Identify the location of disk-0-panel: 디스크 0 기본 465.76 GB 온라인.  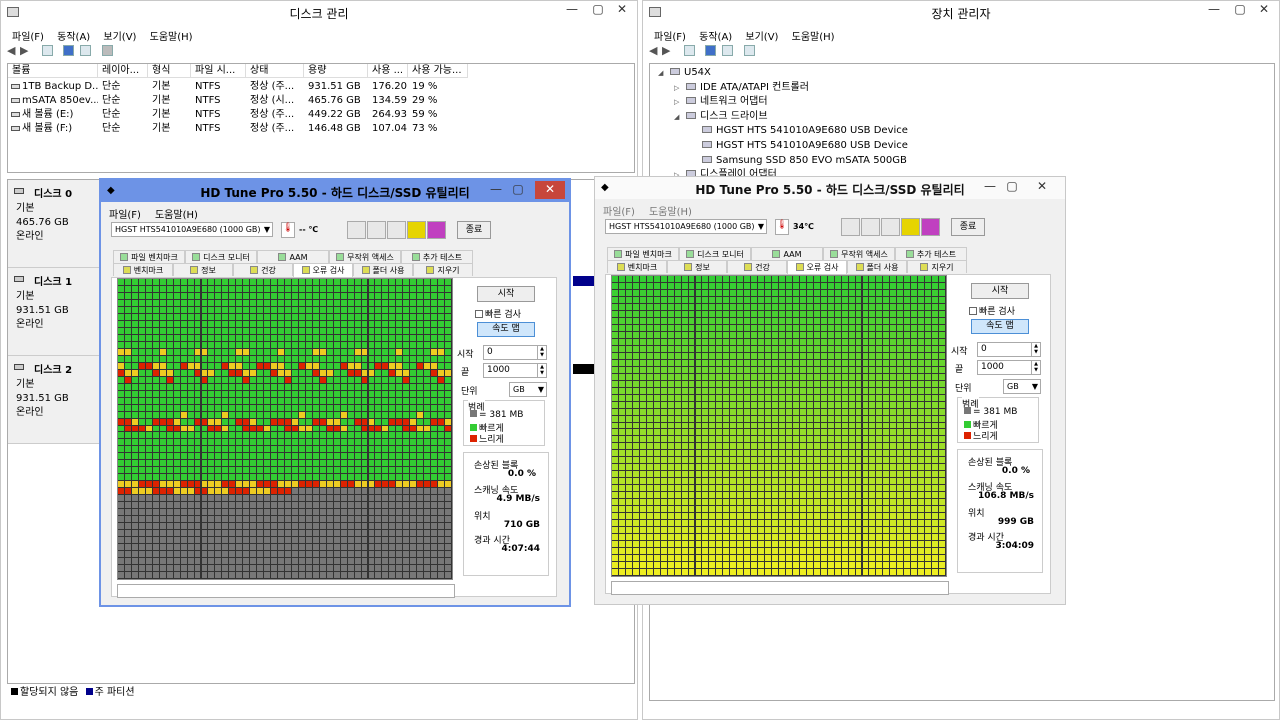
(55, 224).